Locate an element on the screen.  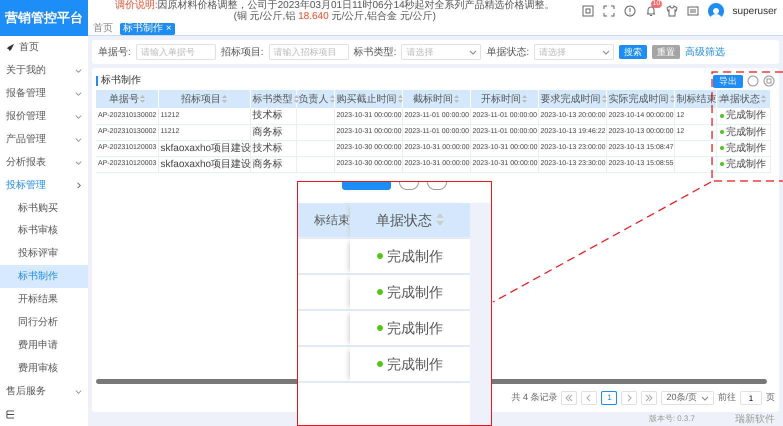
column-header: 单据号 is located at coordinates (127, 99).